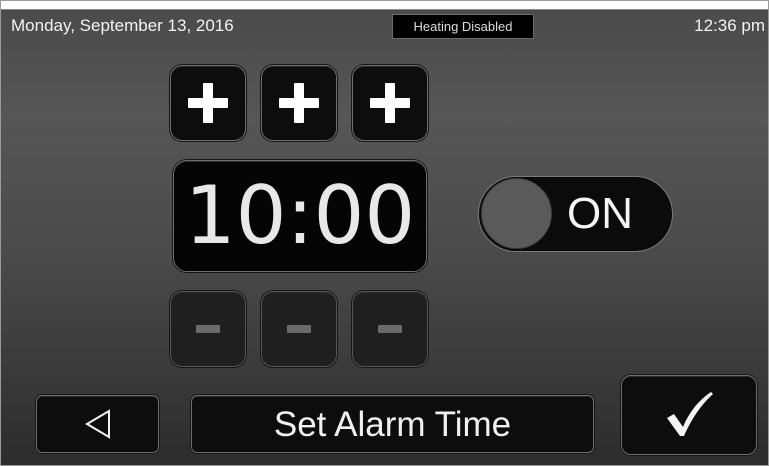 This screenshot has height=466, width=769. Describe the element at coordinates (384, 5) in the screenshot. I see `top-strip` at that location.